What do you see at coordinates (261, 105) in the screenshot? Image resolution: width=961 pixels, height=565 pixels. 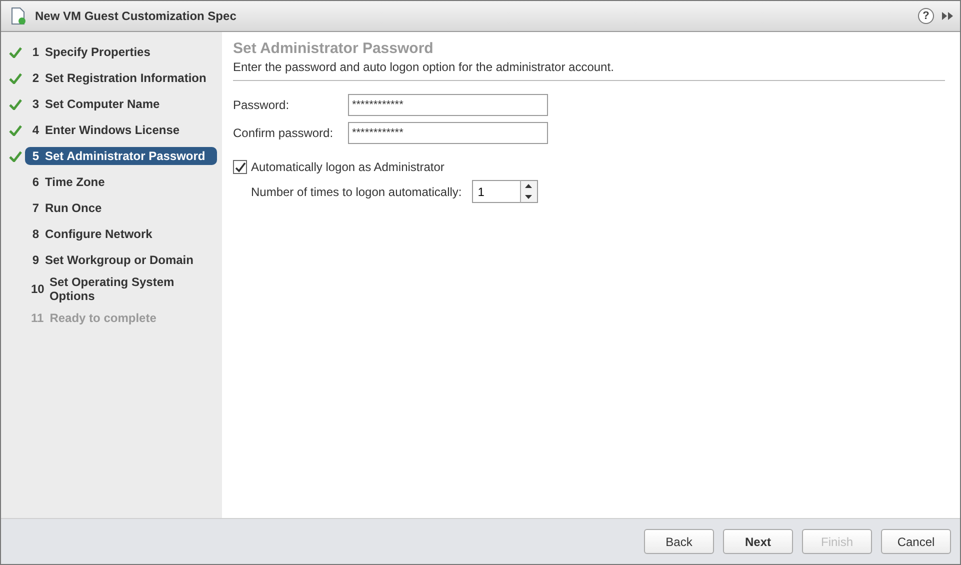 I see `field-label: Password:` at bounding box center [261, 105].